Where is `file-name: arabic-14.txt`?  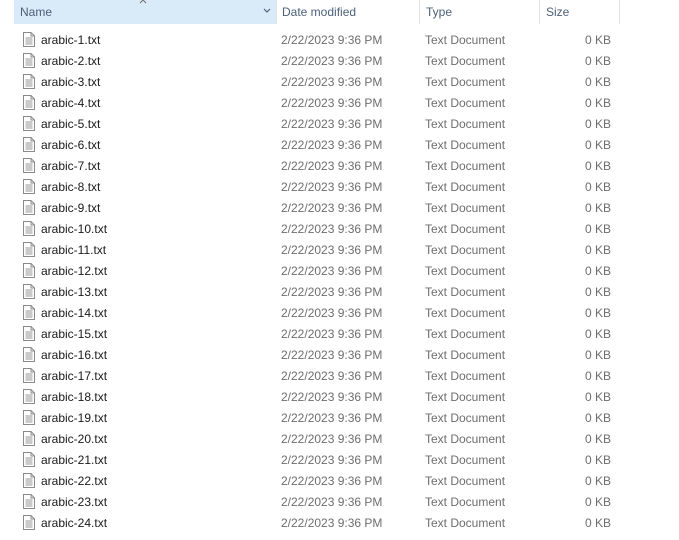
file-name: arabic-14.txt is located at coordinates (74, 313).